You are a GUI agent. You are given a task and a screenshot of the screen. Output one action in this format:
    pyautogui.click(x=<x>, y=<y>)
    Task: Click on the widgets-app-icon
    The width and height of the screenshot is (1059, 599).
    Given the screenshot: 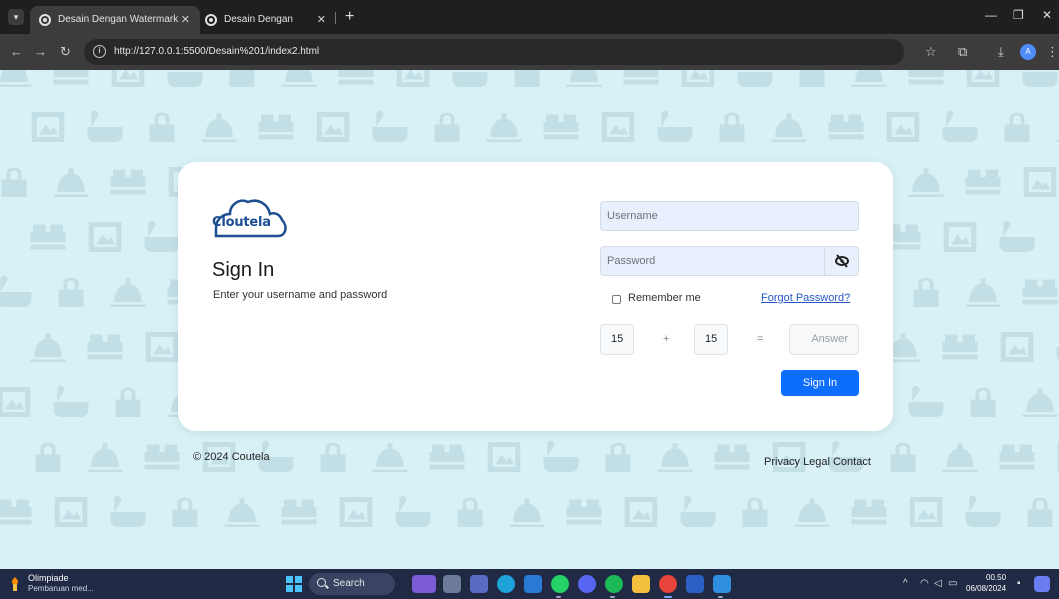 What is the action you would take?
    pyautogui.click(x=424, y=584)
    